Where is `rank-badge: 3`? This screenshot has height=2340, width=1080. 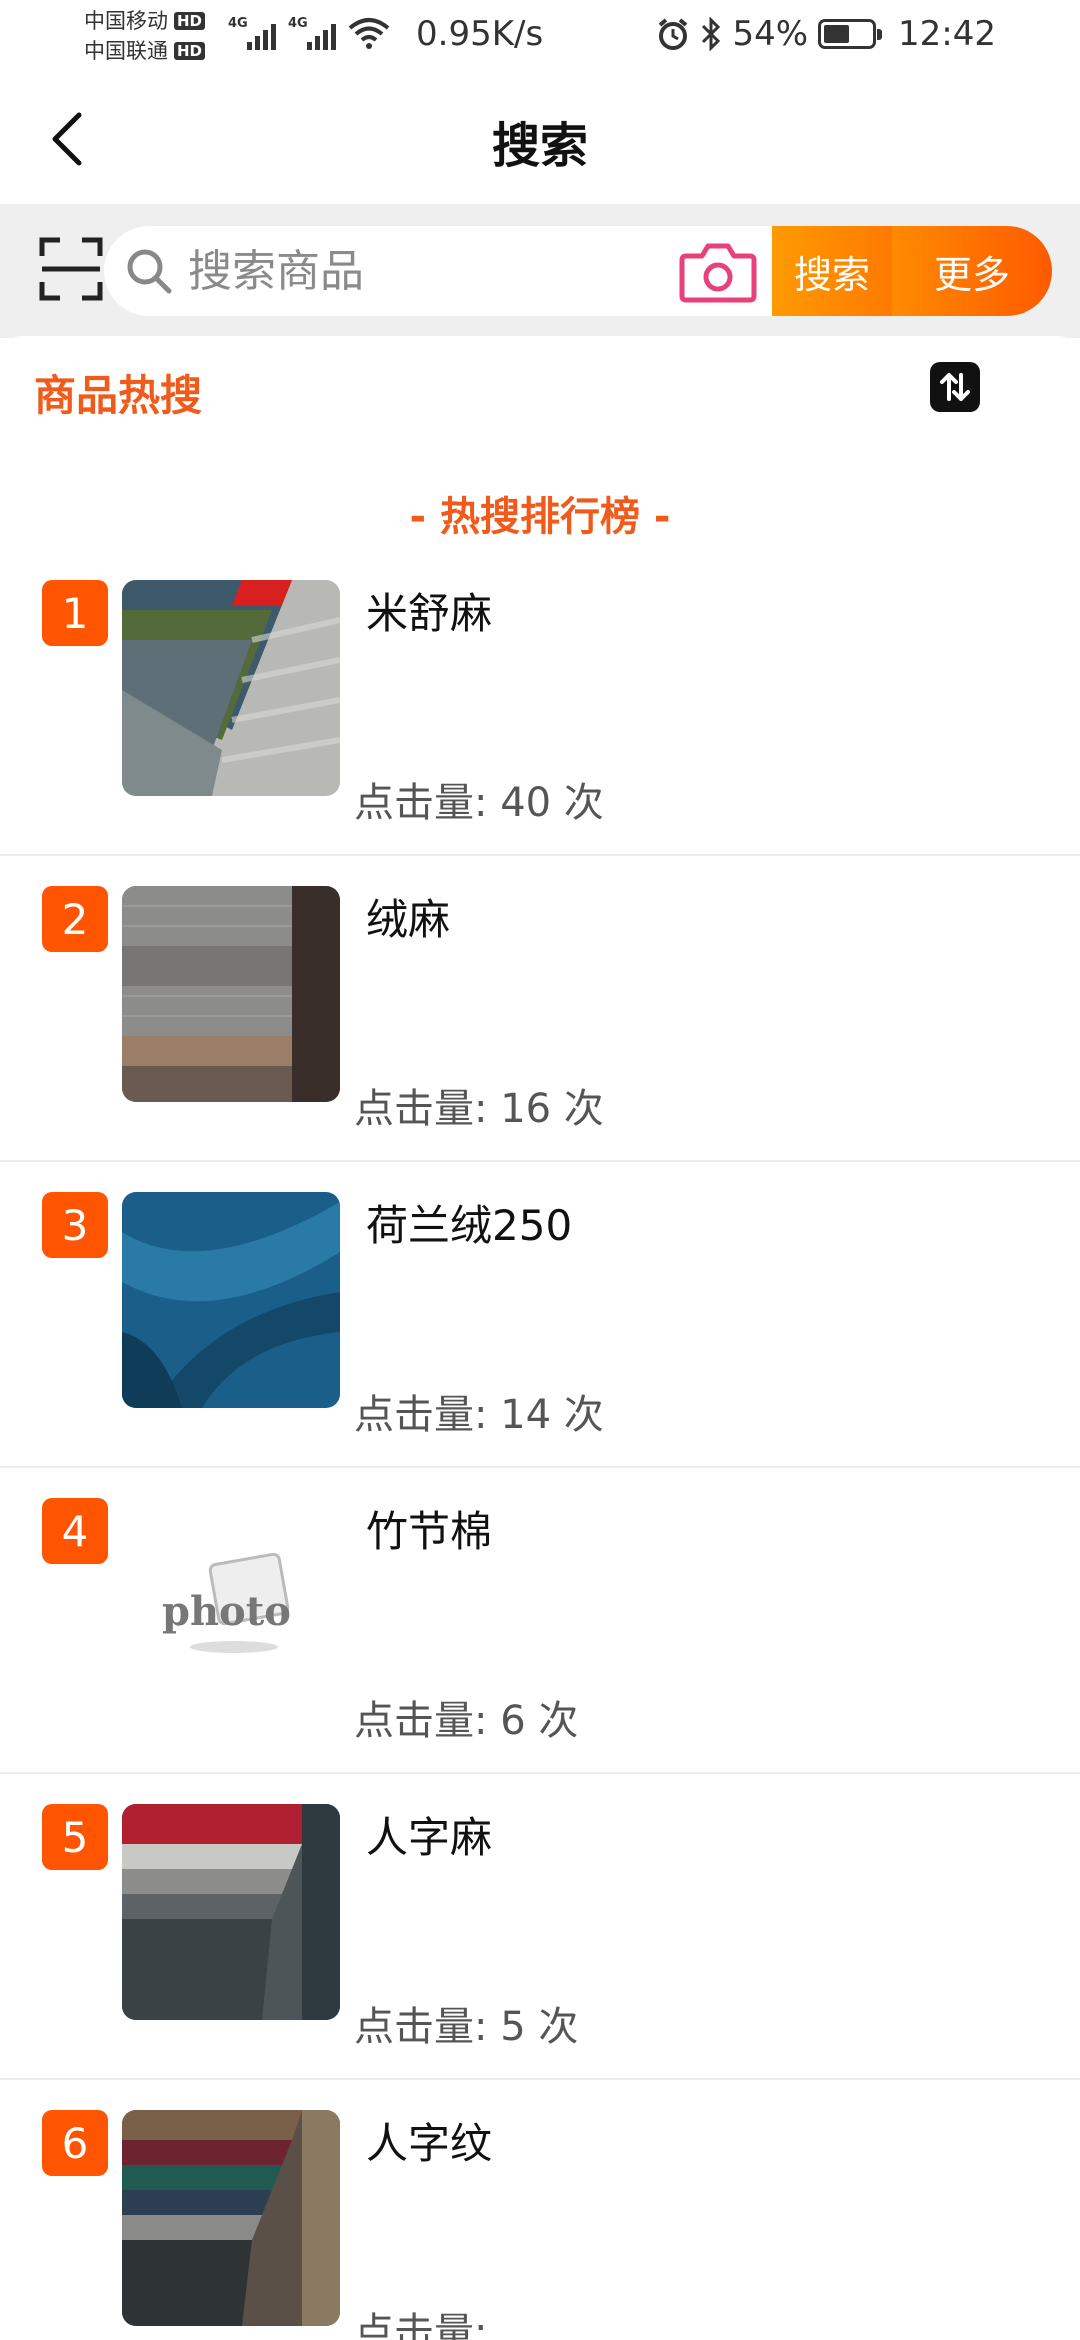
rank-badge: 3 is located at coordinates (75, 1225).